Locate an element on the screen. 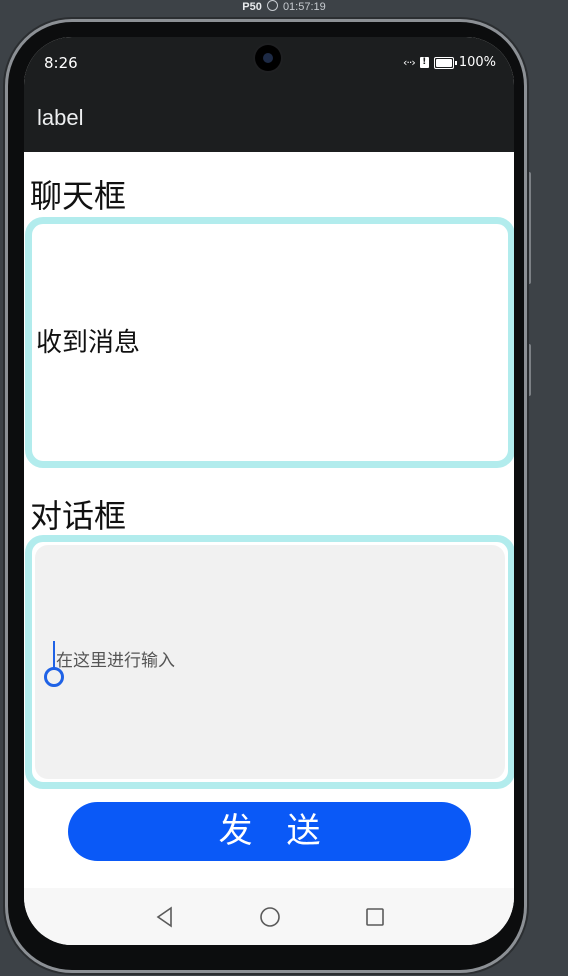  app-bar: label is located at coordinates (269, 120).